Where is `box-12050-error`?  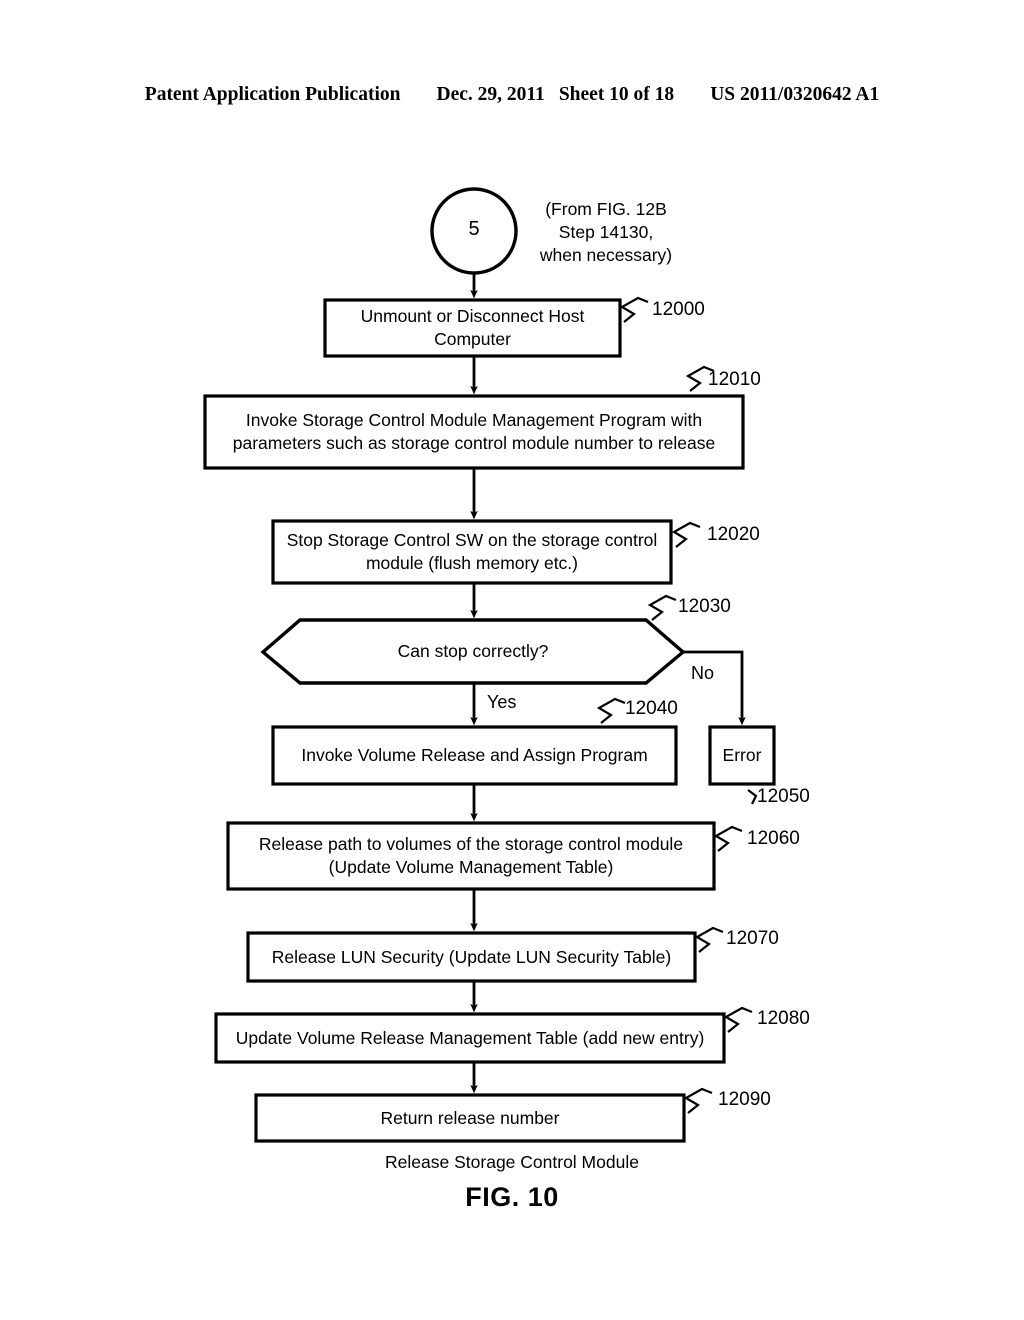
box-12050-error is located at coordinates (742, 755).